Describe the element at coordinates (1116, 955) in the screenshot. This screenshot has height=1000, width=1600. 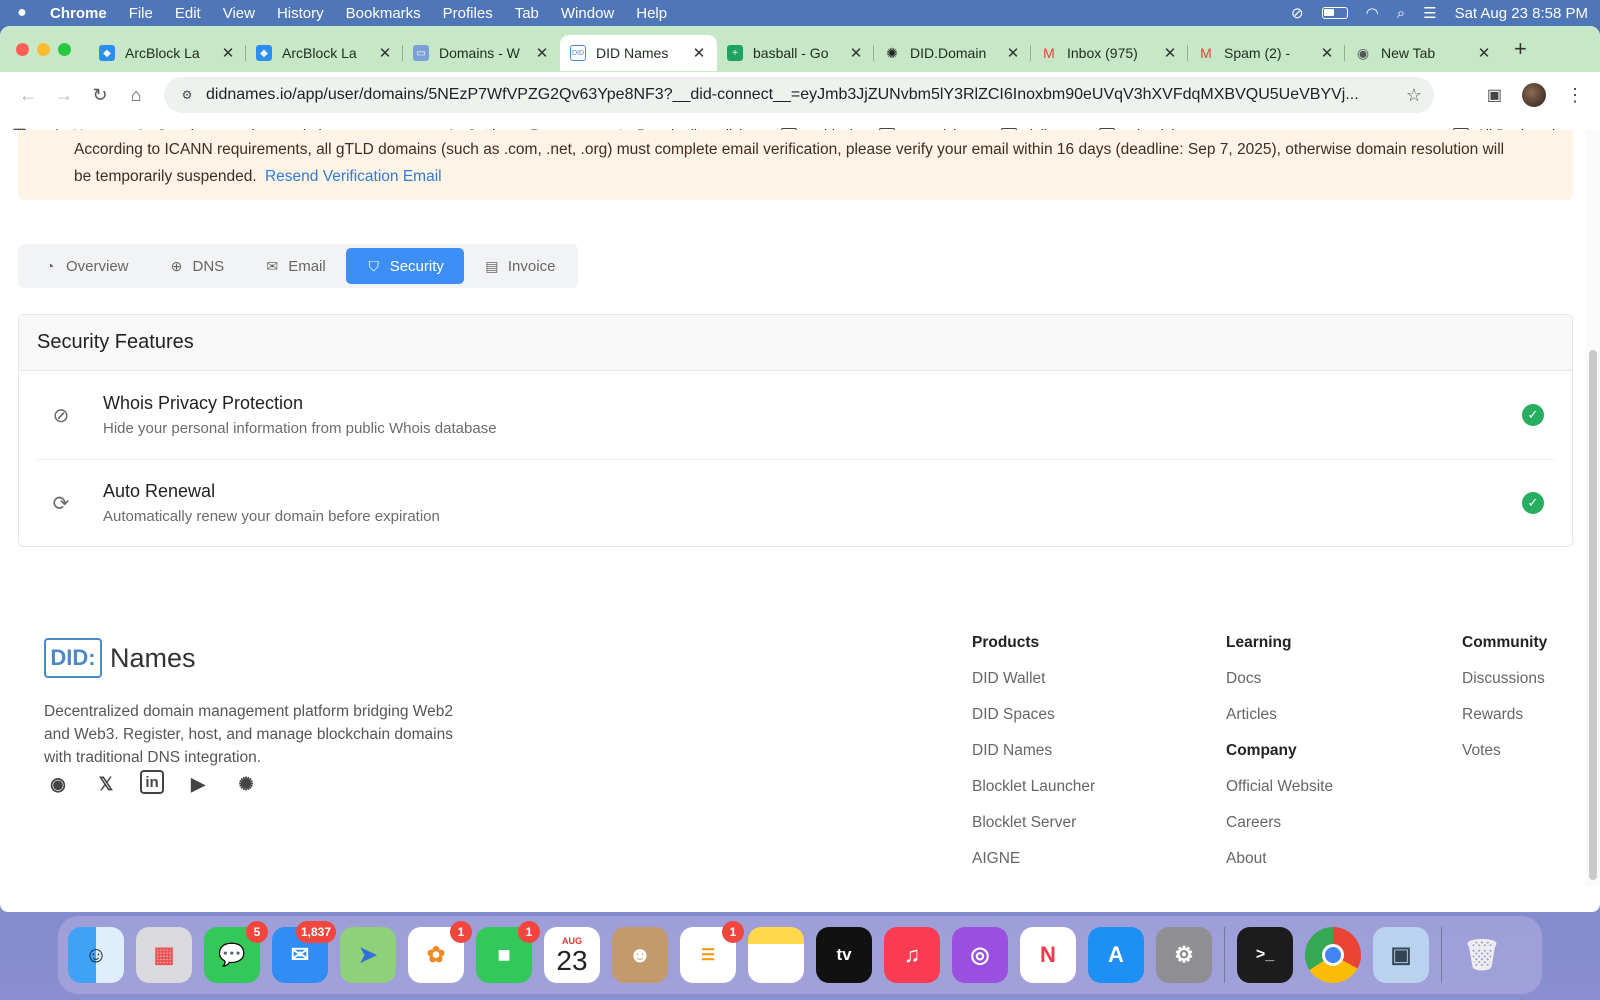
I see `app-store-icon: A` at that location.